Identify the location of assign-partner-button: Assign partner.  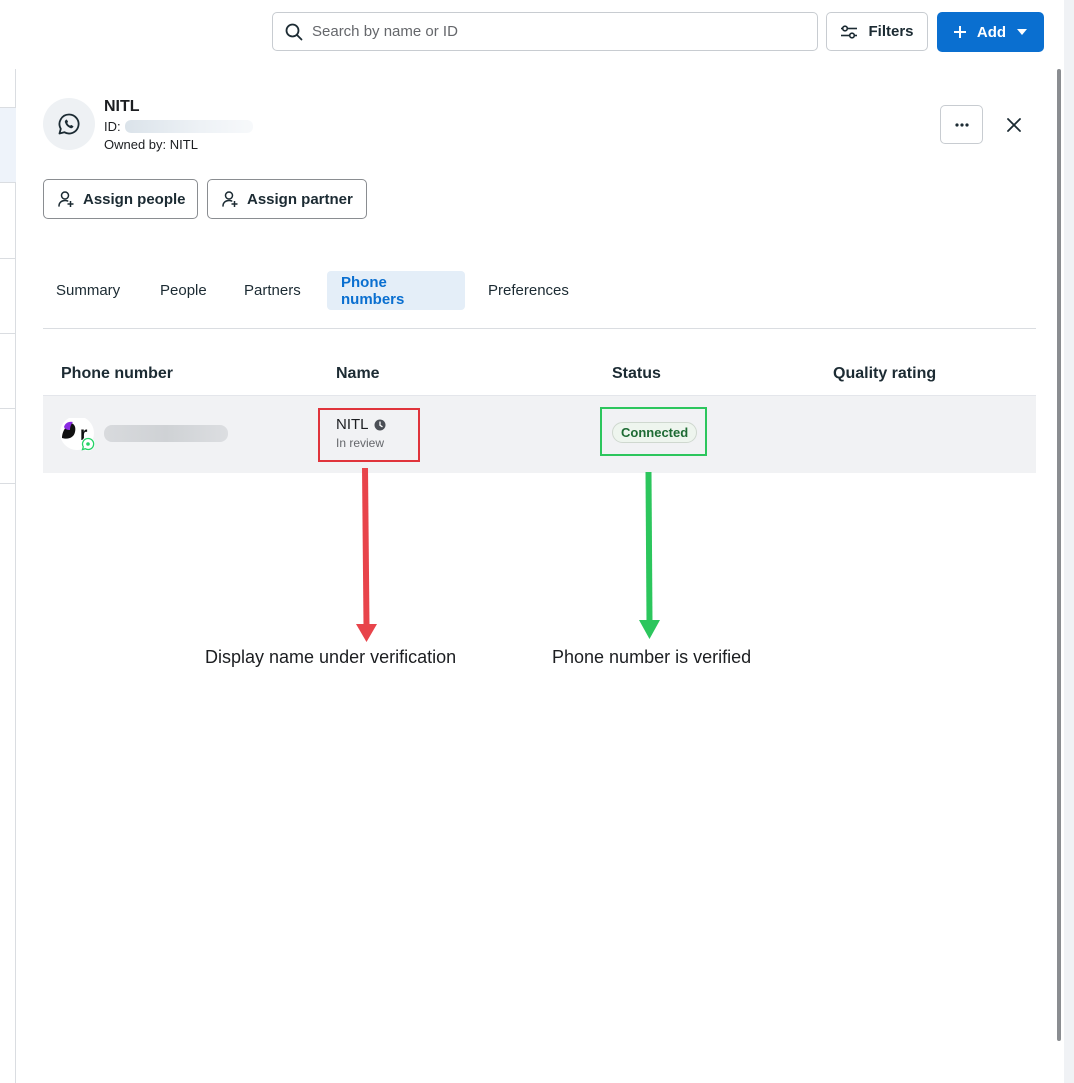
(287, 199).